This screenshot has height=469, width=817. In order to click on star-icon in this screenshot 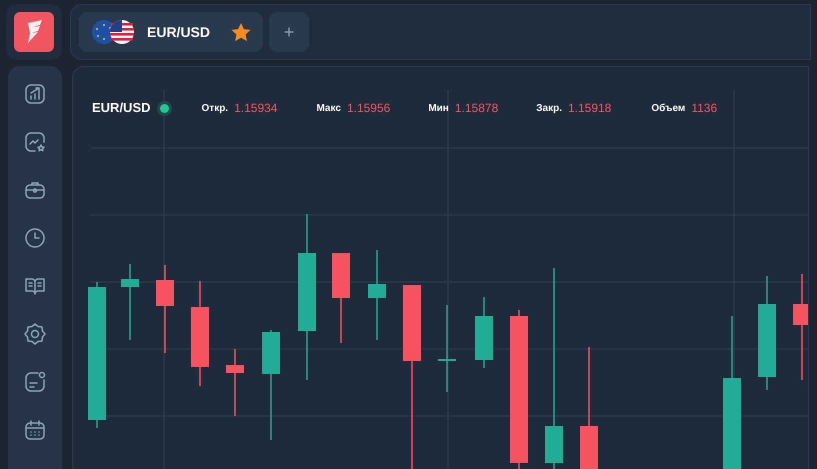, I will do `click(241, 32)`.